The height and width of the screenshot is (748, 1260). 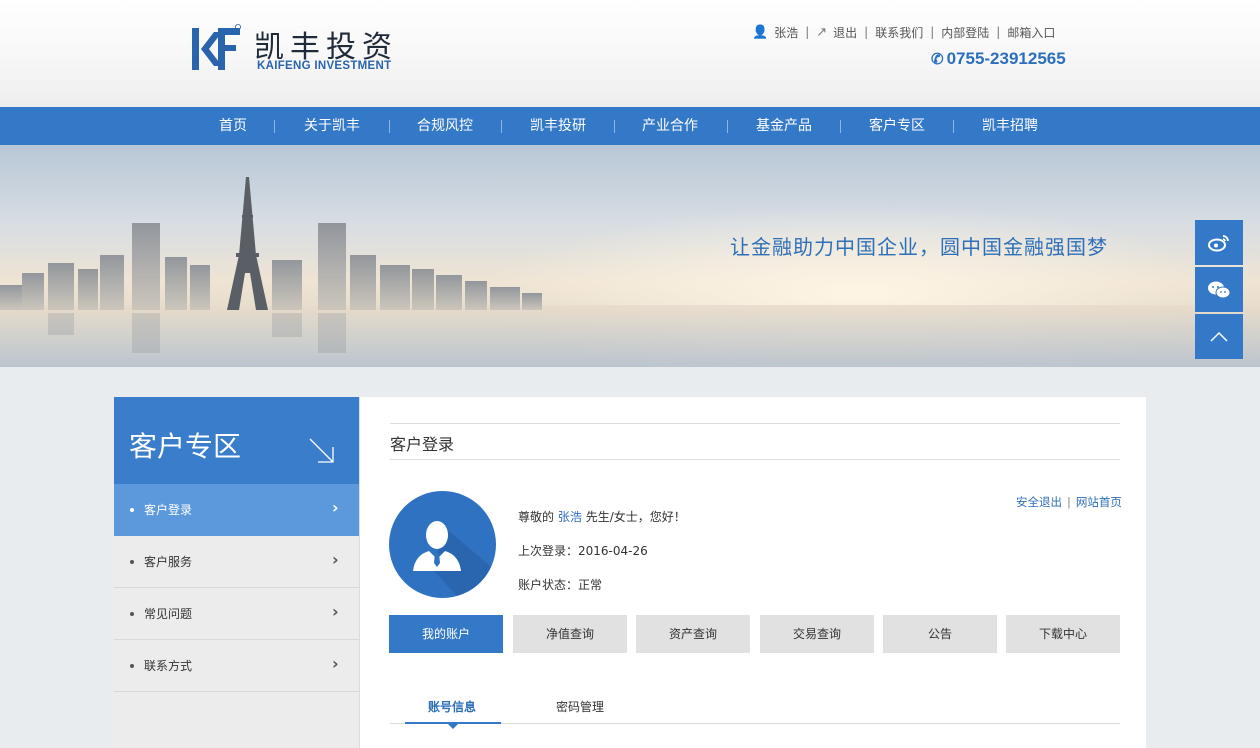 What do you see at coordinates (670, 126) in the screenshot?
I see `nav-item-industry: 产业合作` at bounding box center [670, 126].